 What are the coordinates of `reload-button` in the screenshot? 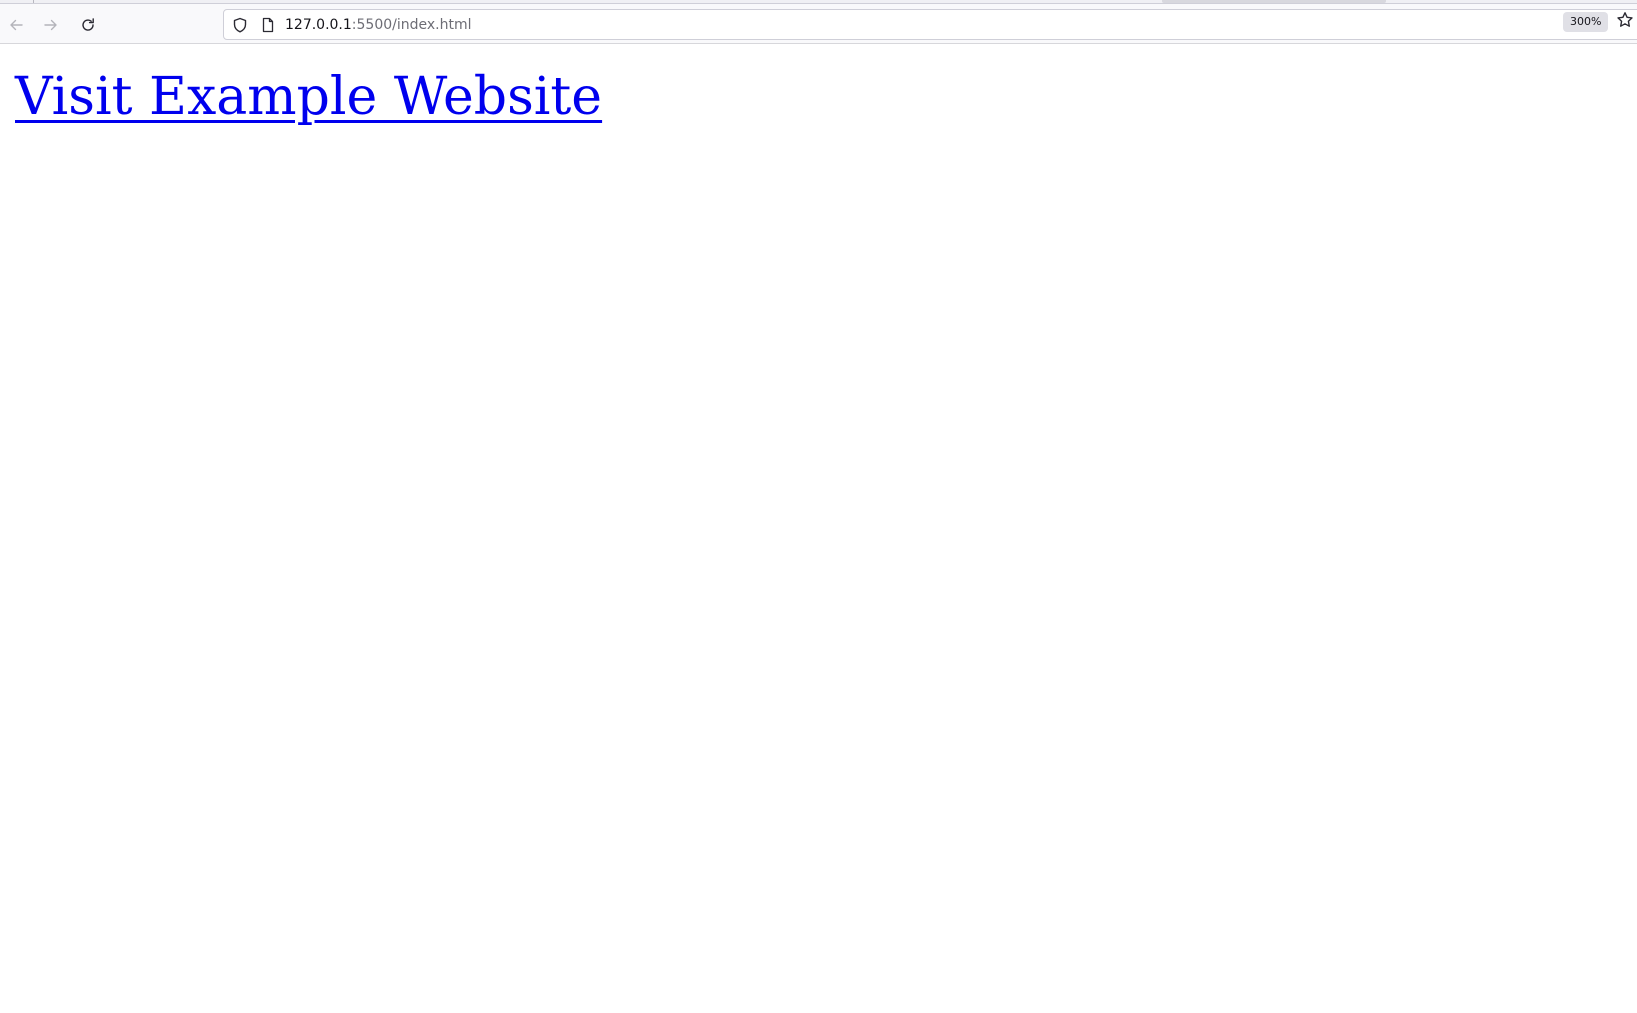 It's located at (88, 25).